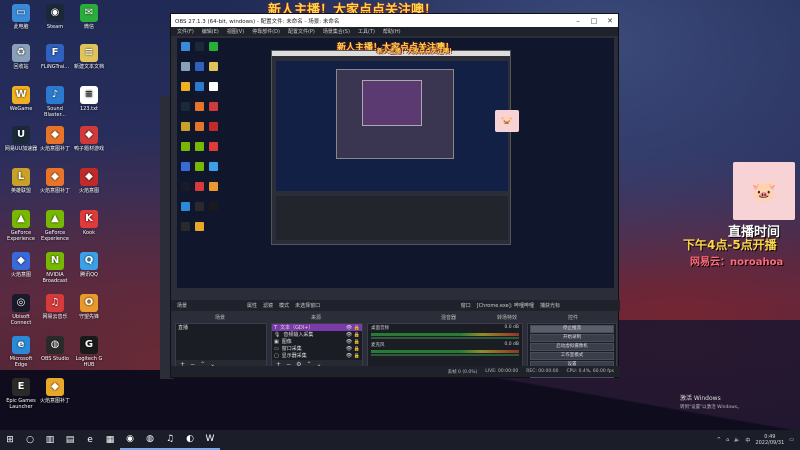  What do you see at coordinates (185, 31) in the screenshot?
I see `menu-item: 文件(F)` at bounding box center [185, 31].